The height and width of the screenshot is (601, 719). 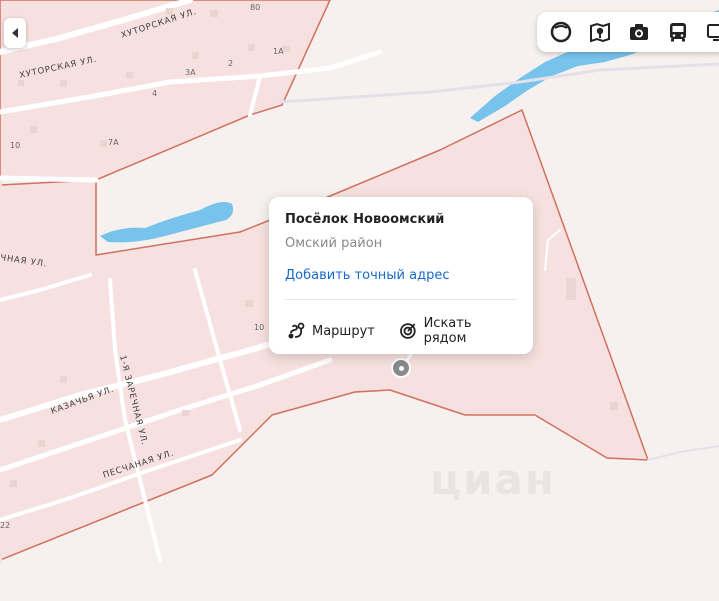 What do you see at coordinates (1, 370) in the screenshot?
I see `edge-fill` at bounding box center [1, 370].